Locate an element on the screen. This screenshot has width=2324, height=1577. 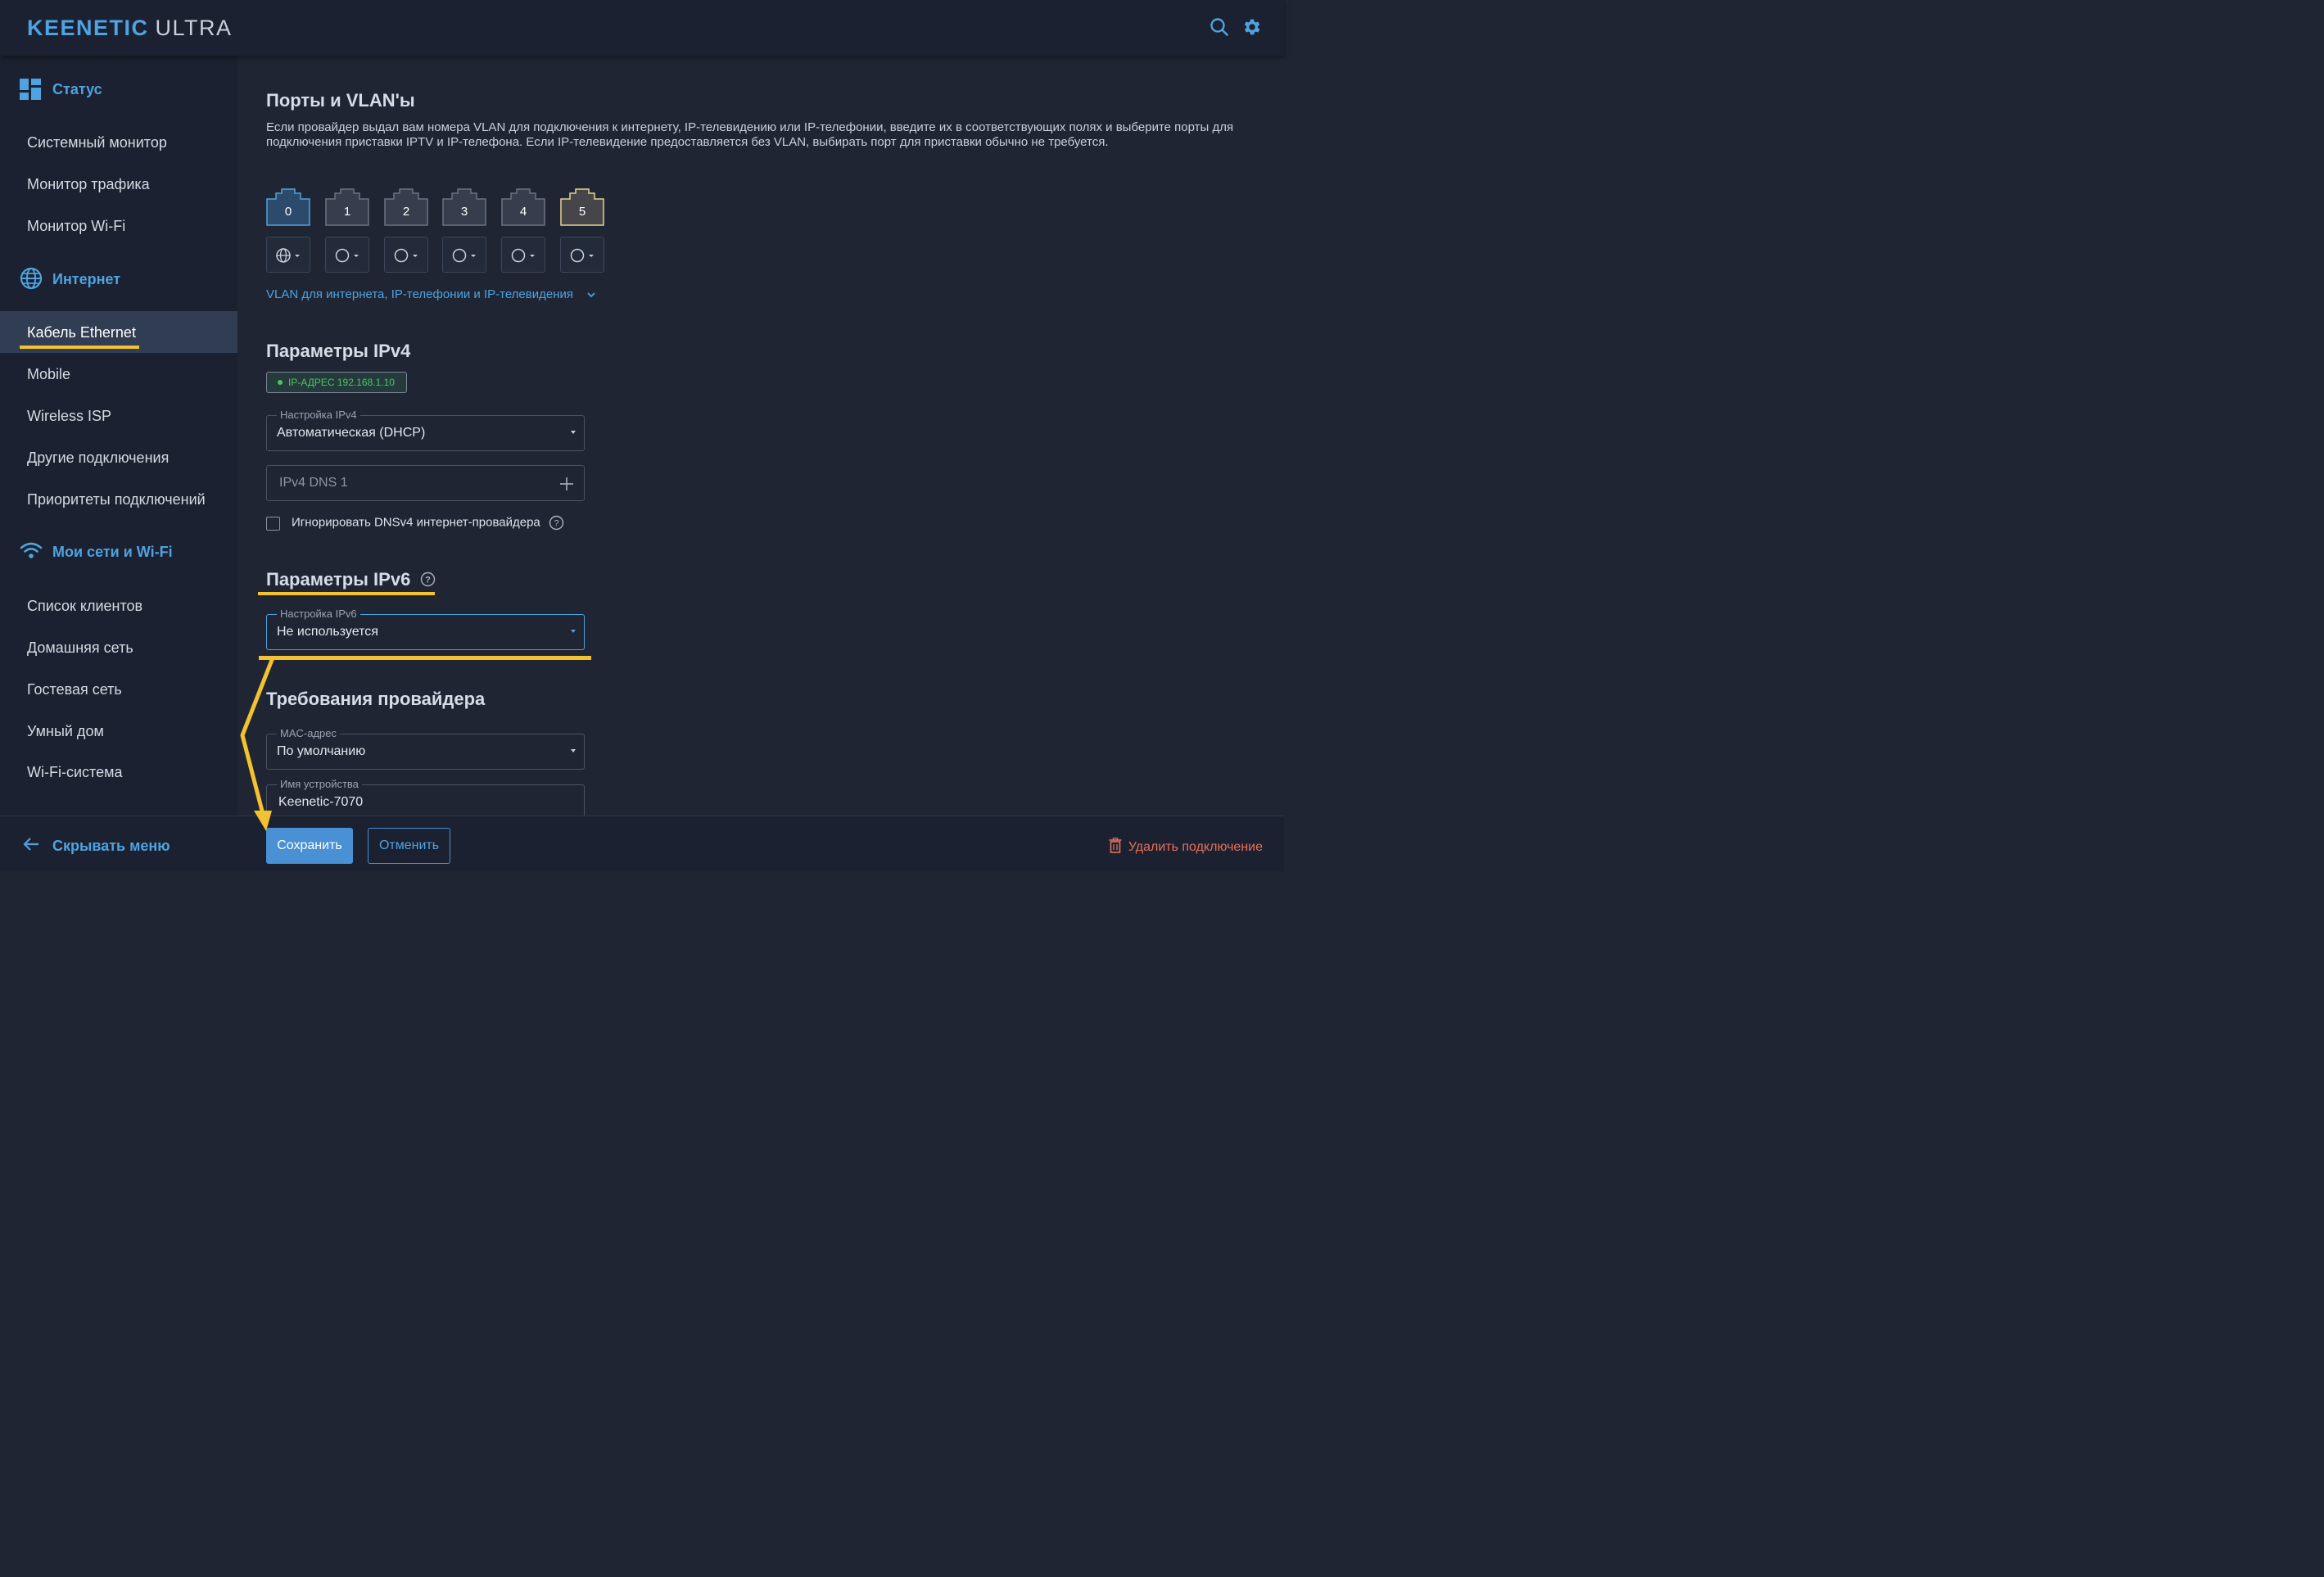
sidebar-item-connection-priorities: Приоритеты подключений is located at coordinates (116, 499).